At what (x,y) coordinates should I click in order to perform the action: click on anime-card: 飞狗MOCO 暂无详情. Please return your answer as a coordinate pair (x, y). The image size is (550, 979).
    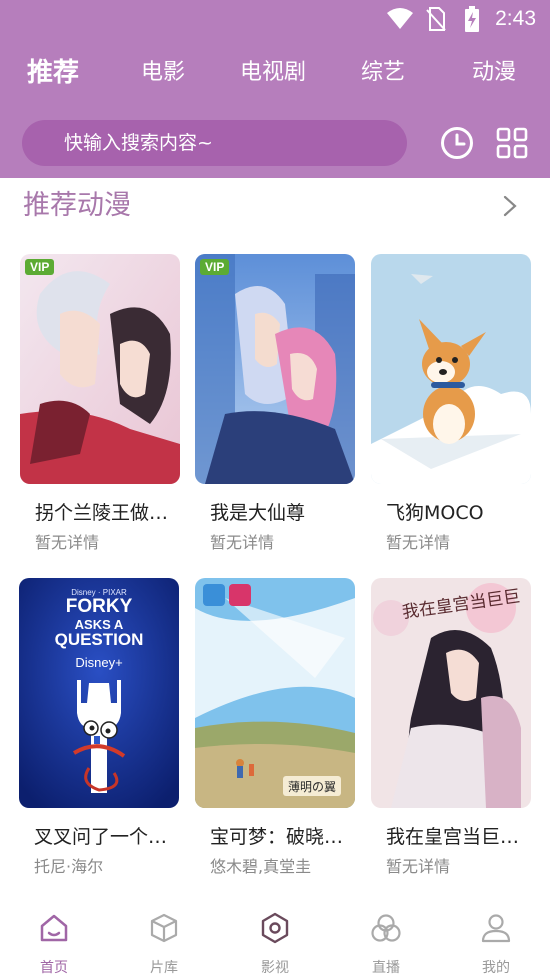
    Looking at the image, I should click on (451, 404).